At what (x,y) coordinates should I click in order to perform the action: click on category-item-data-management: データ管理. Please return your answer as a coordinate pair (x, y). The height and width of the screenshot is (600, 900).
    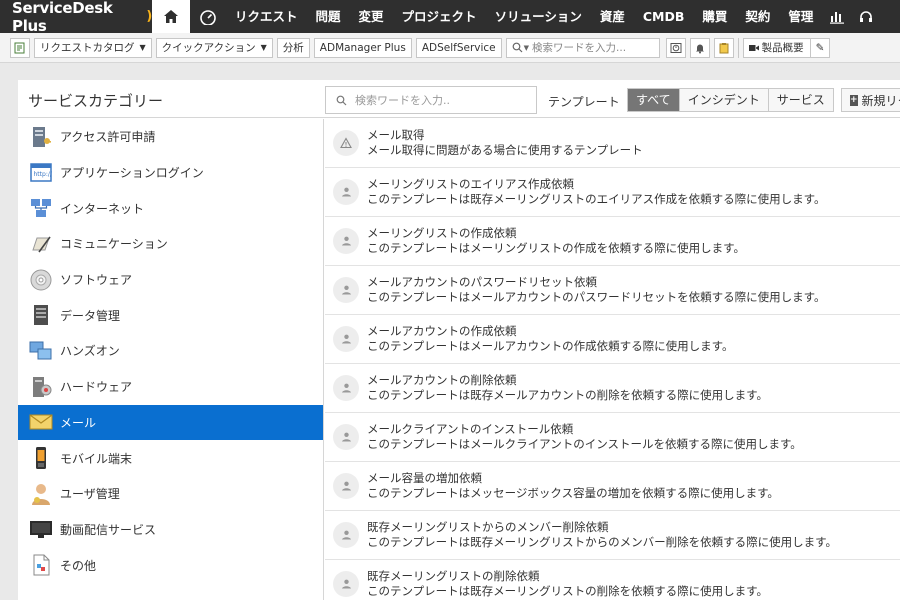
    Looking at the image, I should click on (170, 315).